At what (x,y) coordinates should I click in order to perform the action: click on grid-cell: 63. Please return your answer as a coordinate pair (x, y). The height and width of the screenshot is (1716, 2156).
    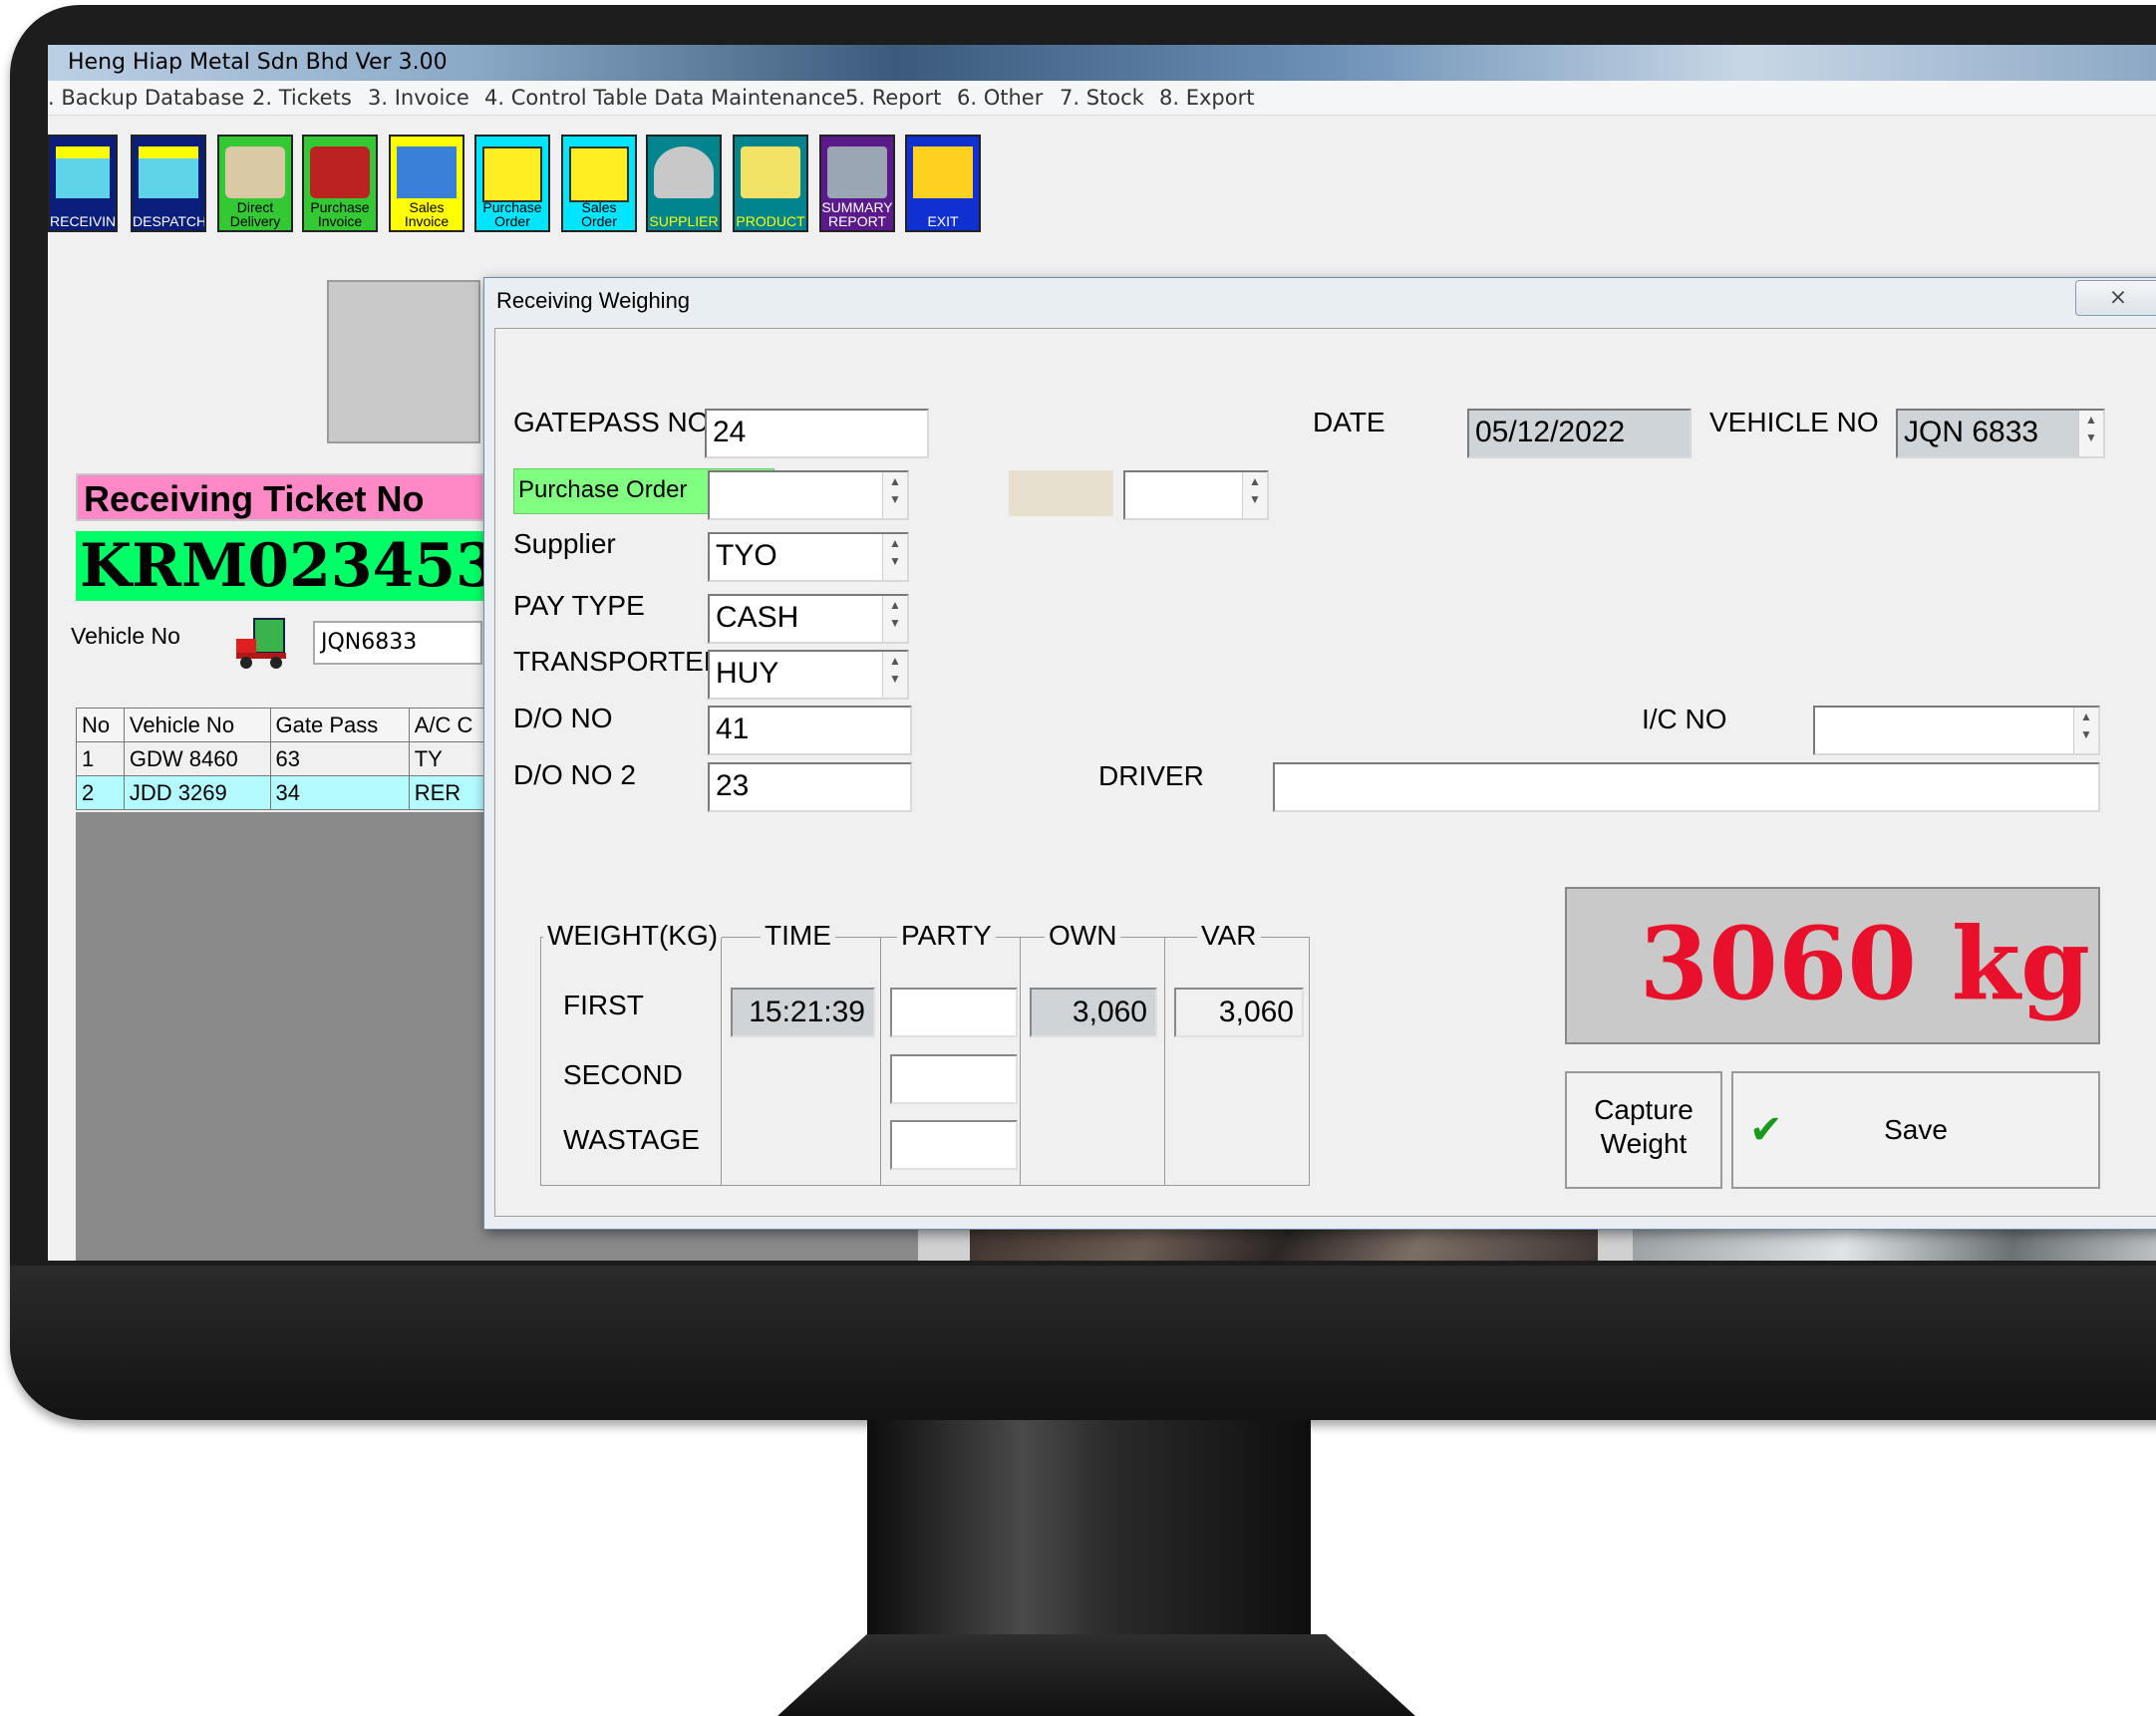
    Looking at the image, I should click on (340, 758).